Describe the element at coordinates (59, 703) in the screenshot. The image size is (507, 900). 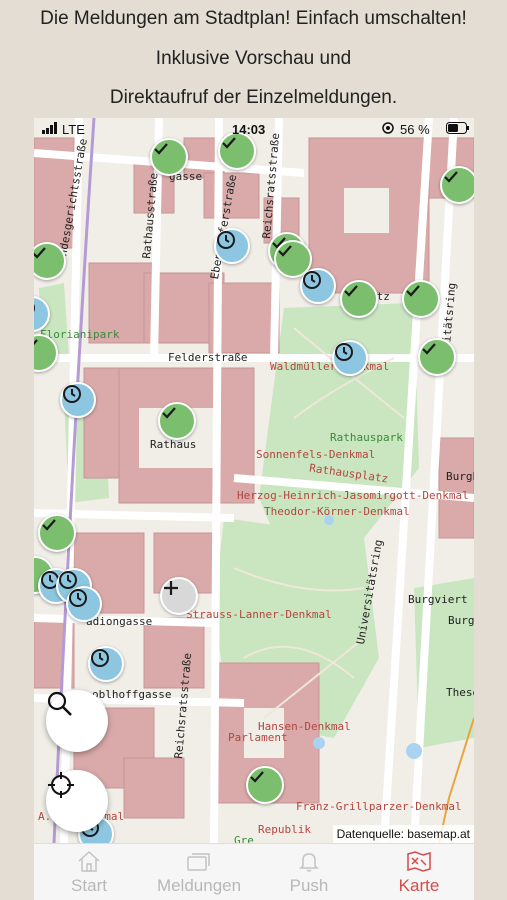
I see `magnifier-icon` at that location.